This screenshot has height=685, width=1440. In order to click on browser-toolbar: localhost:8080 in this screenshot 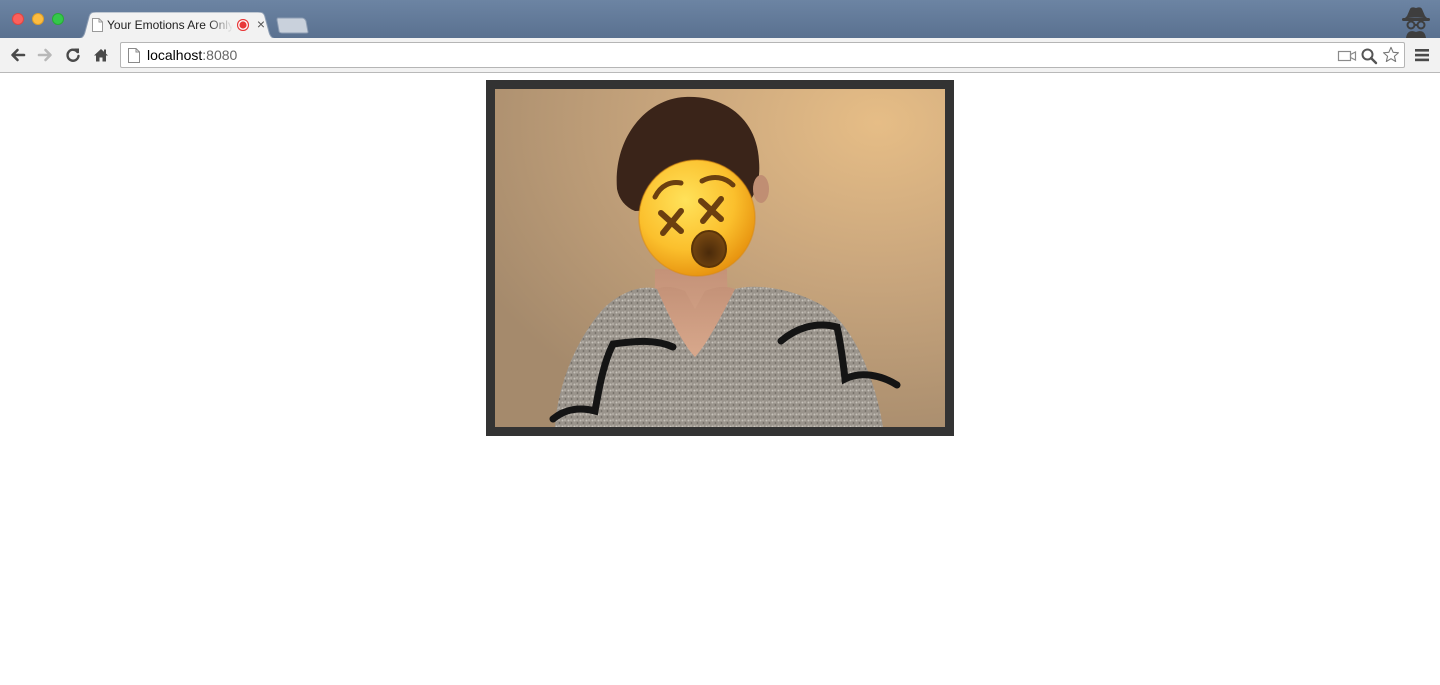, I will do `click(720, 55)`.